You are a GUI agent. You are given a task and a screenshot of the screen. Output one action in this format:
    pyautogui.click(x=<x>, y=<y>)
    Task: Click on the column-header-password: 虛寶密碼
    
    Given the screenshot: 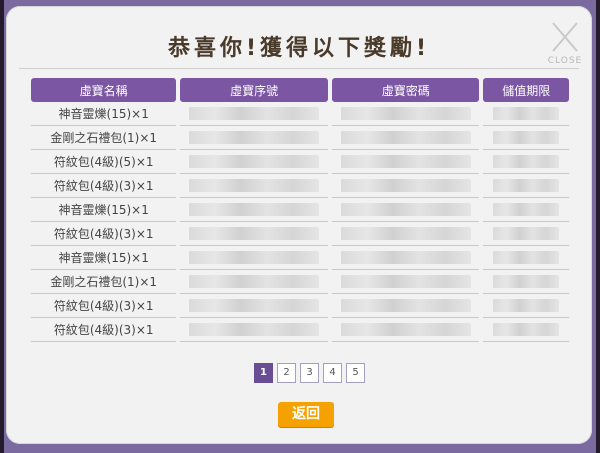 What is the action you would take?
    pyautogui.click(x=405, y=90)
    